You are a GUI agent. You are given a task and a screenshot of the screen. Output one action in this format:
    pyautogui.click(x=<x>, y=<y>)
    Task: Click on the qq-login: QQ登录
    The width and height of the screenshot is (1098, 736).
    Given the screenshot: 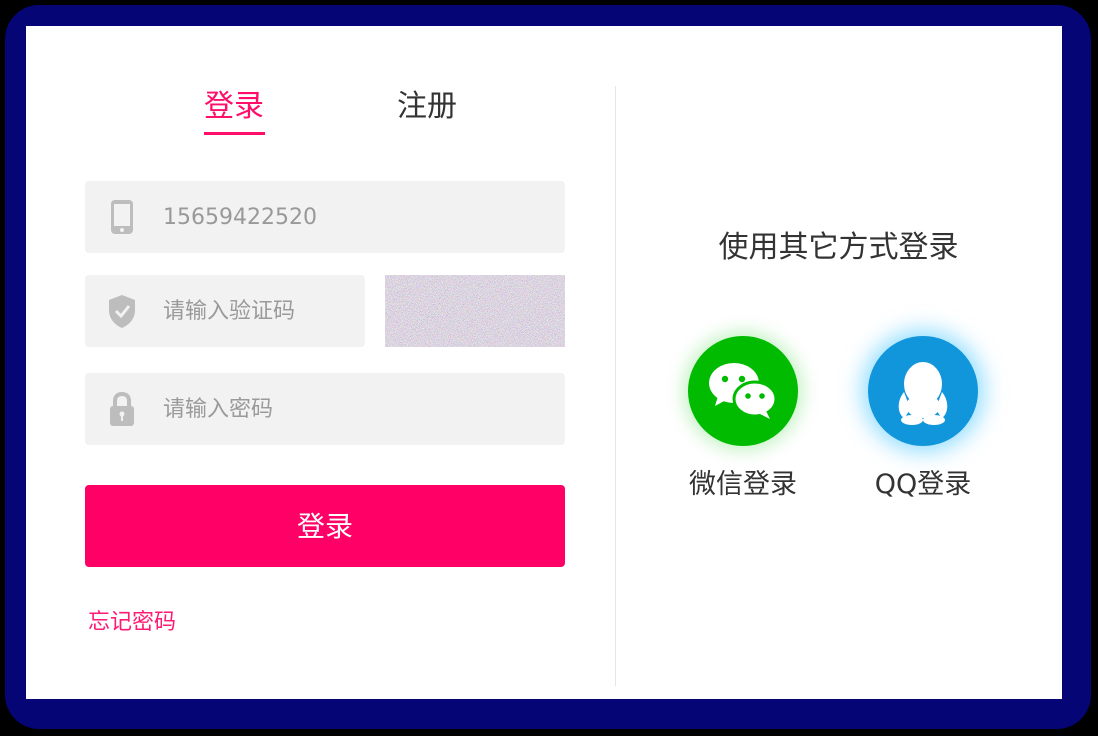 What is the action you would take?
    pyautogui.click(x=923, y=418)
    